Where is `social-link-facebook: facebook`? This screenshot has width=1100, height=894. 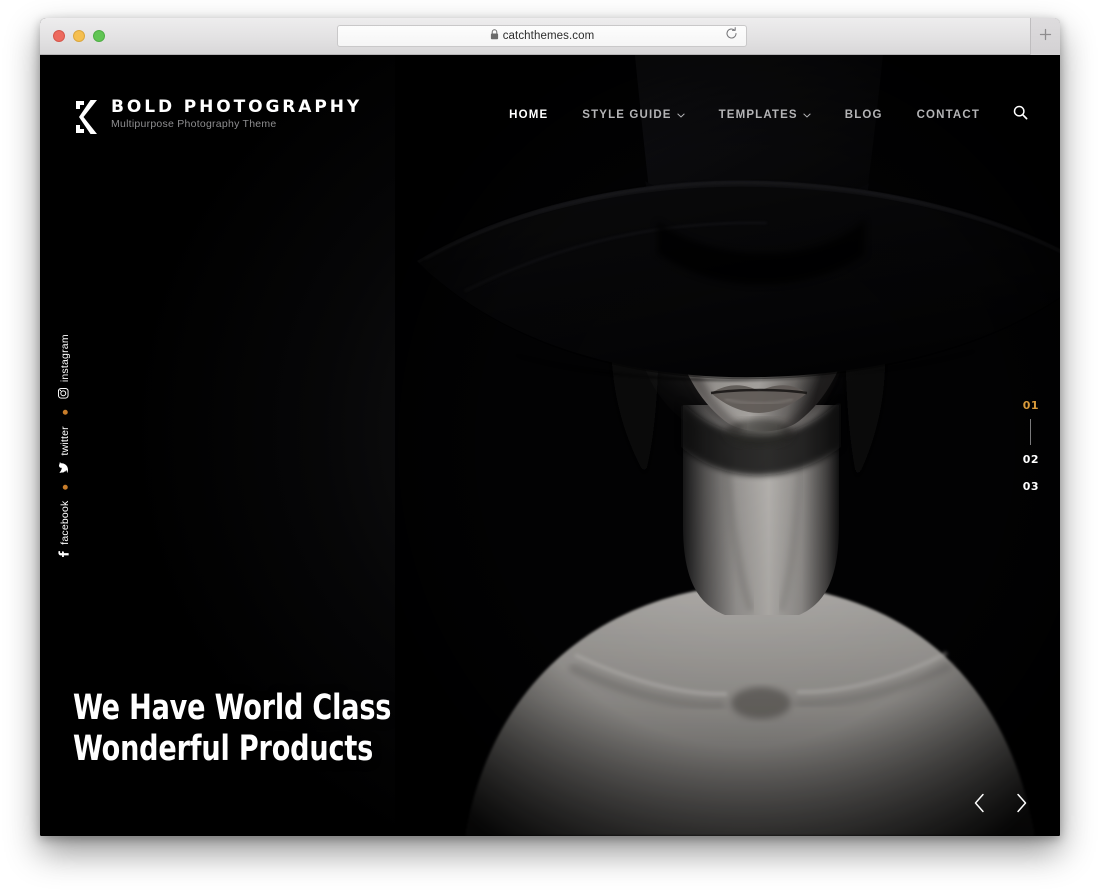
social-link-facebook: facebook is located at coordinates (65, 528).